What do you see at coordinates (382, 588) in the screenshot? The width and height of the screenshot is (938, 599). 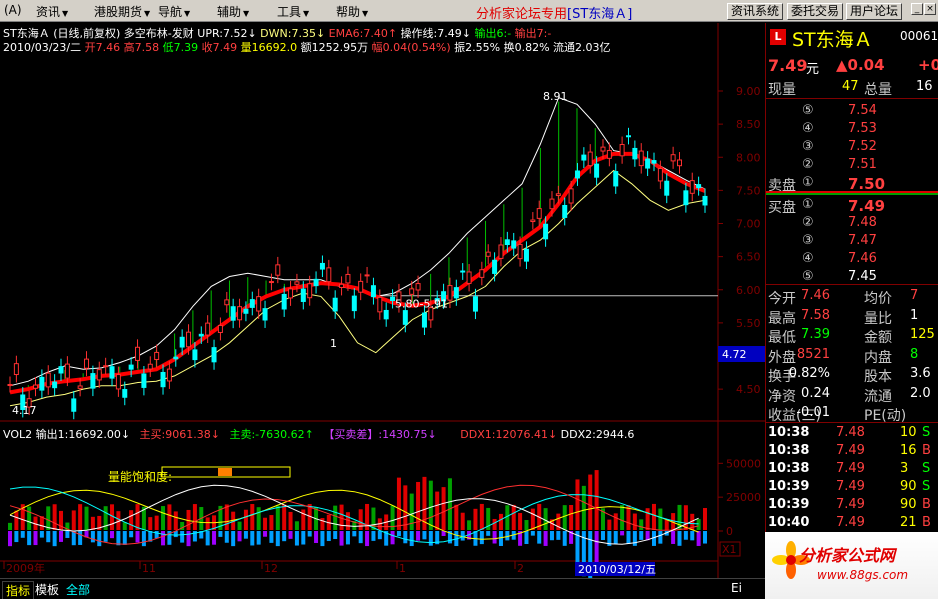 I see `bottom-tab-bar: 指标 模板 全部 Ei` at bounding box center [382, 588].